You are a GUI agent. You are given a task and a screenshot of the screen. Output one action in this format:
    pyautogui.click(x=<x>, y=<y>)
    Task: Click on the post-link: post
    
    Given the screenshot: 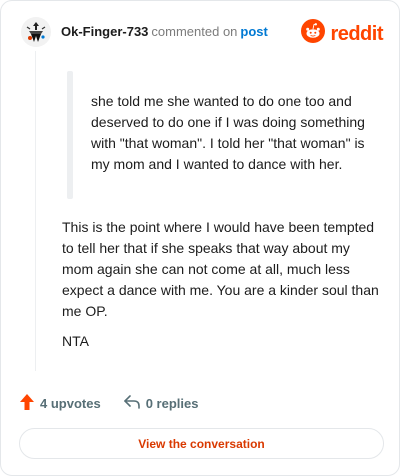 What is the action you would take?
    pyautogui.click(x=253, y=31)
    